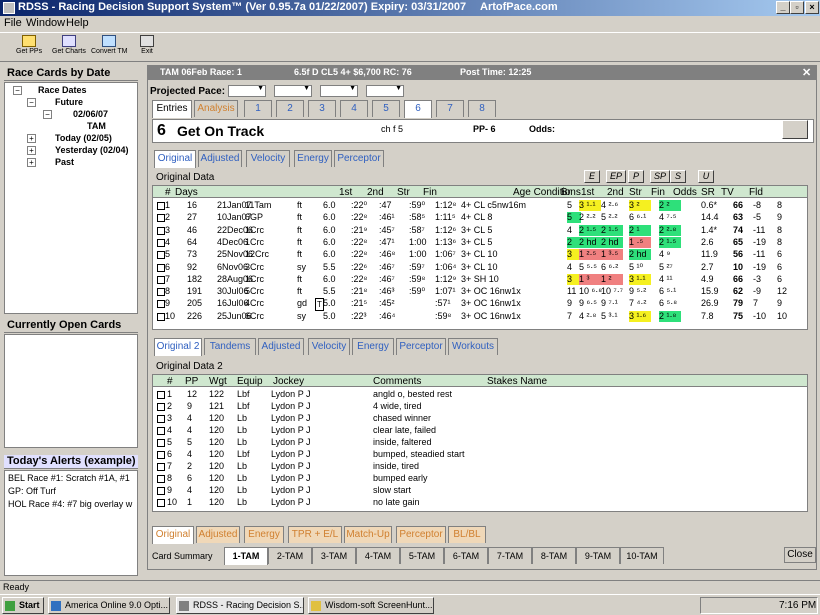 The width and height of the screenshot is (820, 615). What do you see at coordinates (47, 114) in the screenshot?
I see `tree-toggle-date: −` at bounding box center [47, 114].